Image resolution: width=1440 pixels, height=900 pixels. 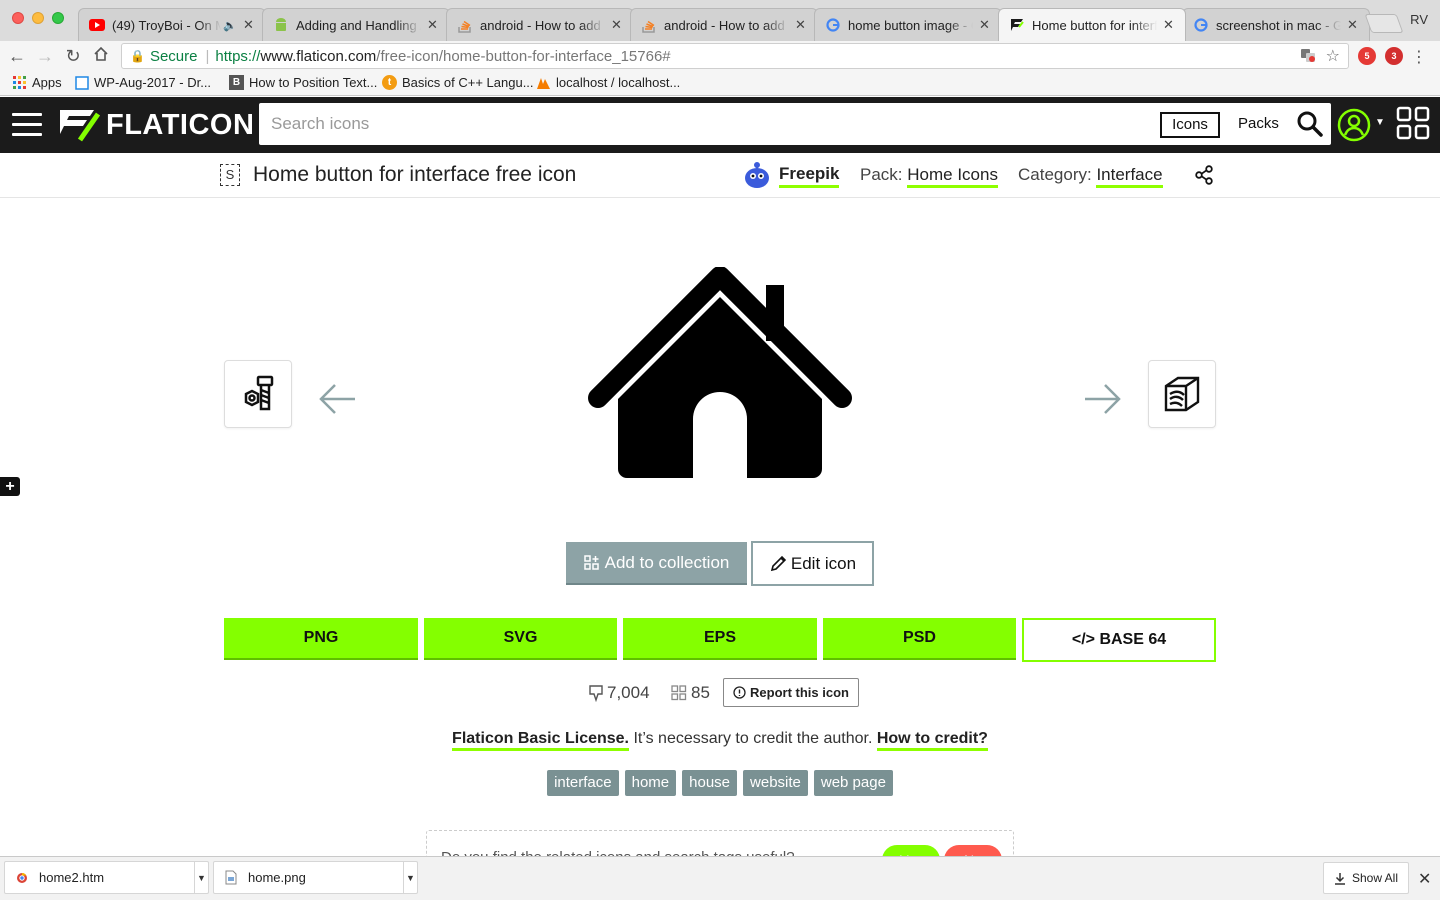 What do you see at coordinates (520, 639) in the screenshot?
I see `download-svg-button: SVG` at bounding box center [520, 639].